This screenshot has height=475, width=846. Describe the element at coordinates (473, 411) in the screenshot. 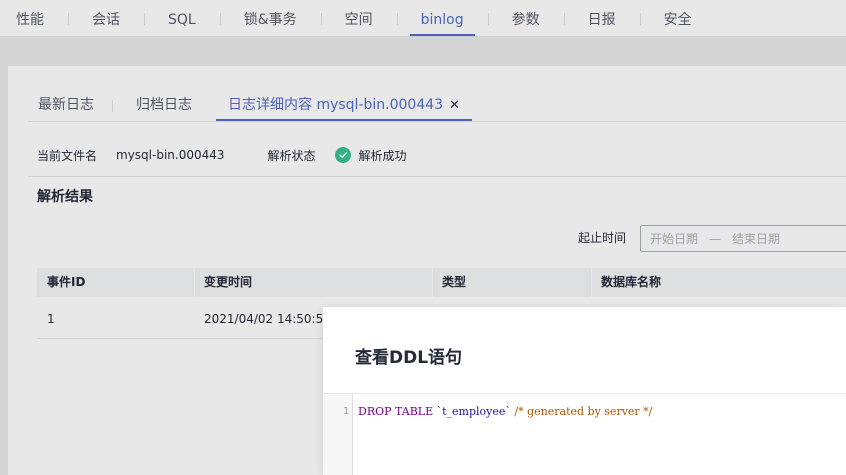

I see `code-identifier: `t_employee`` at that location.